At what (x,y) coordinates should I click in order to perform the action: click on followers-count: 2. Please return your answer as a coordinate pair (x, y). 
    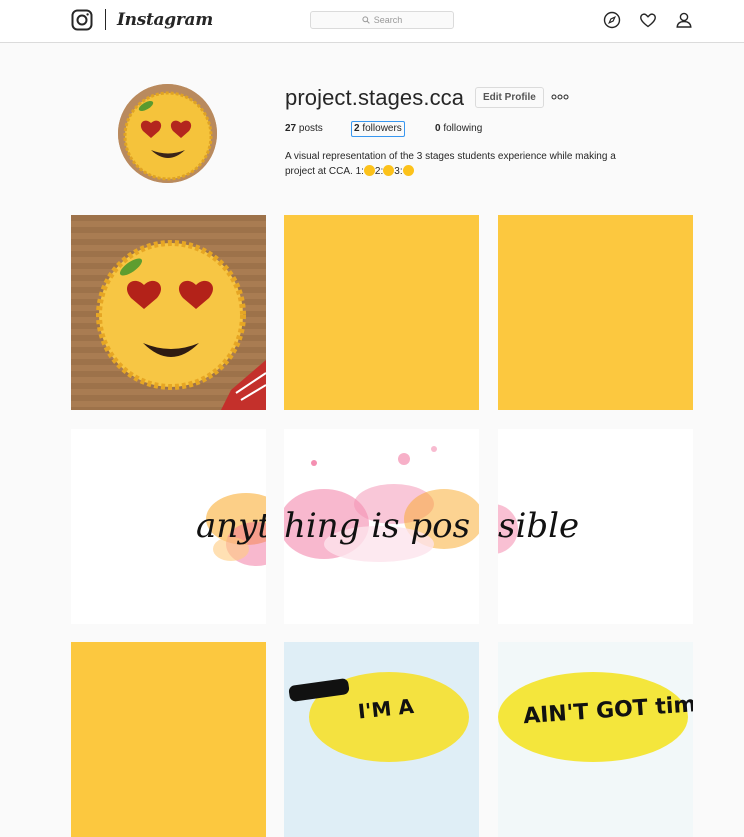
    Looking at the image, I should click on (357, 128).